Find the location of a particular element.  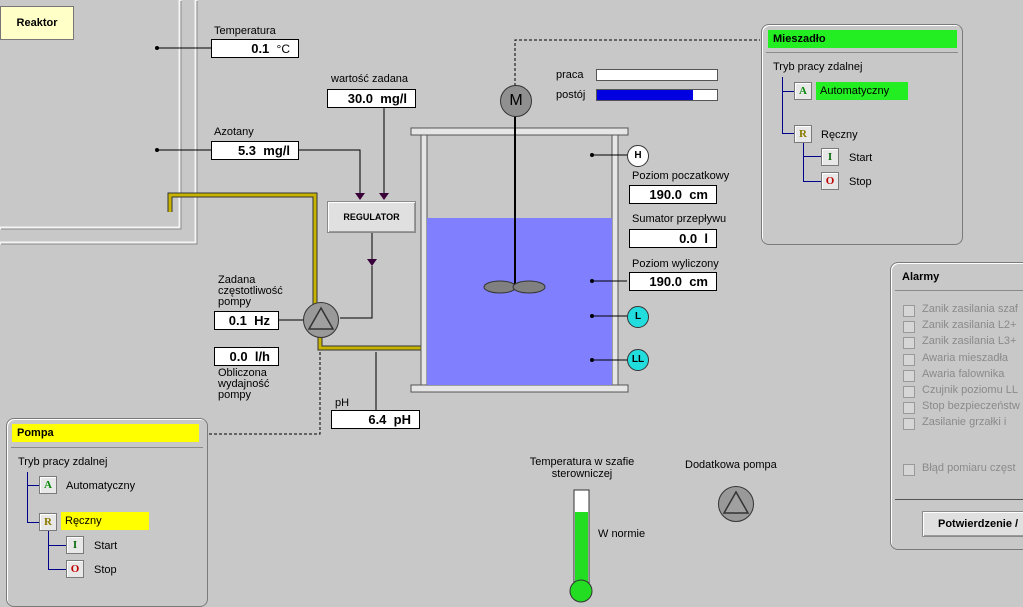

flow-sum-label: Sumator przepływu is located at coordinates (679, 219).